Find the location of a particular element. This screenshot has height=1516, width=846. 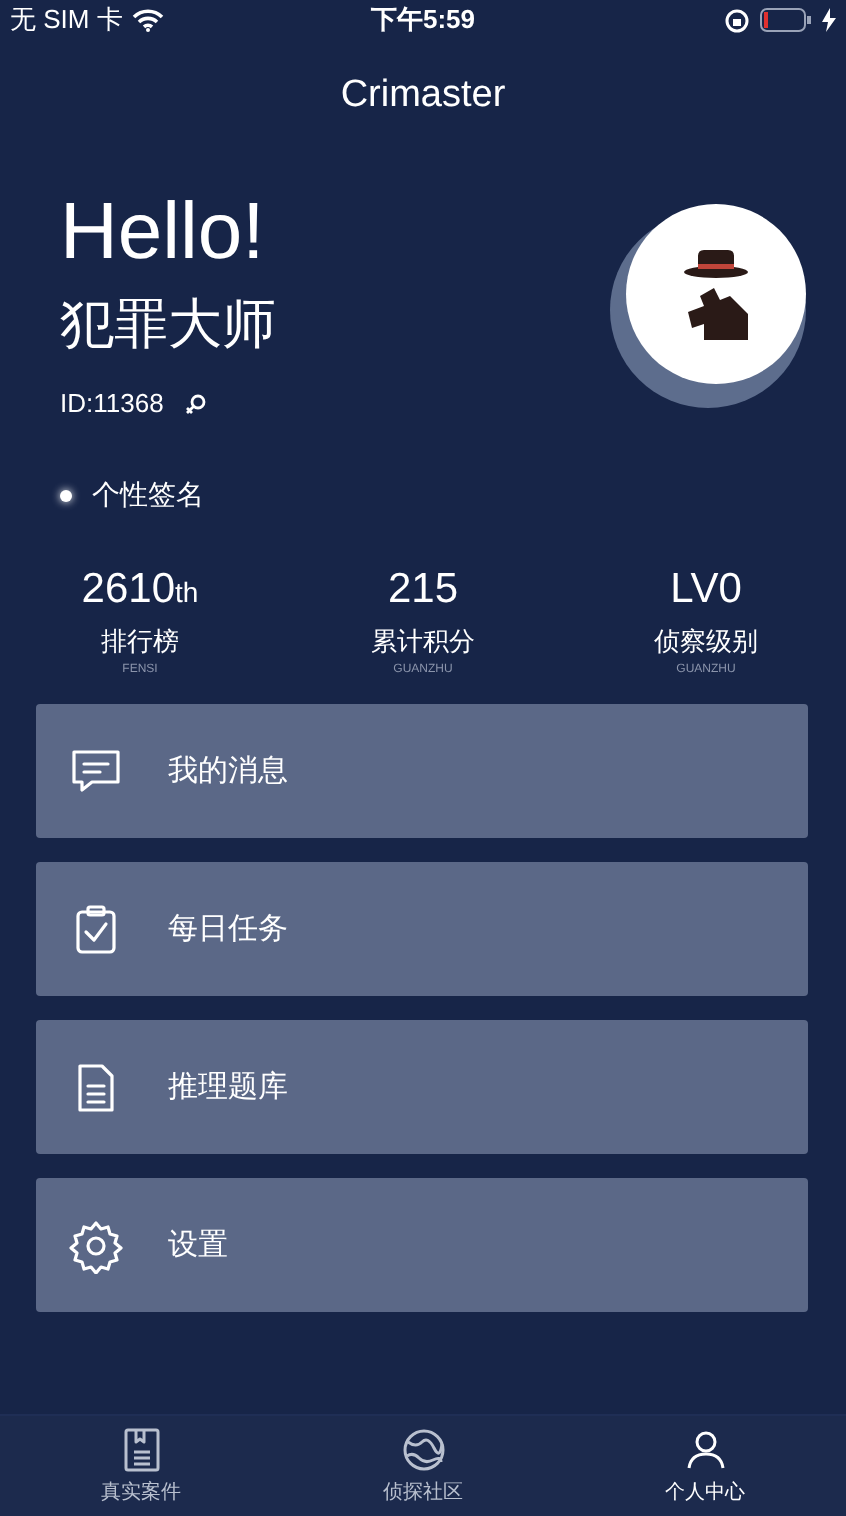

settings-icon is located at coordinates (96, 1245).